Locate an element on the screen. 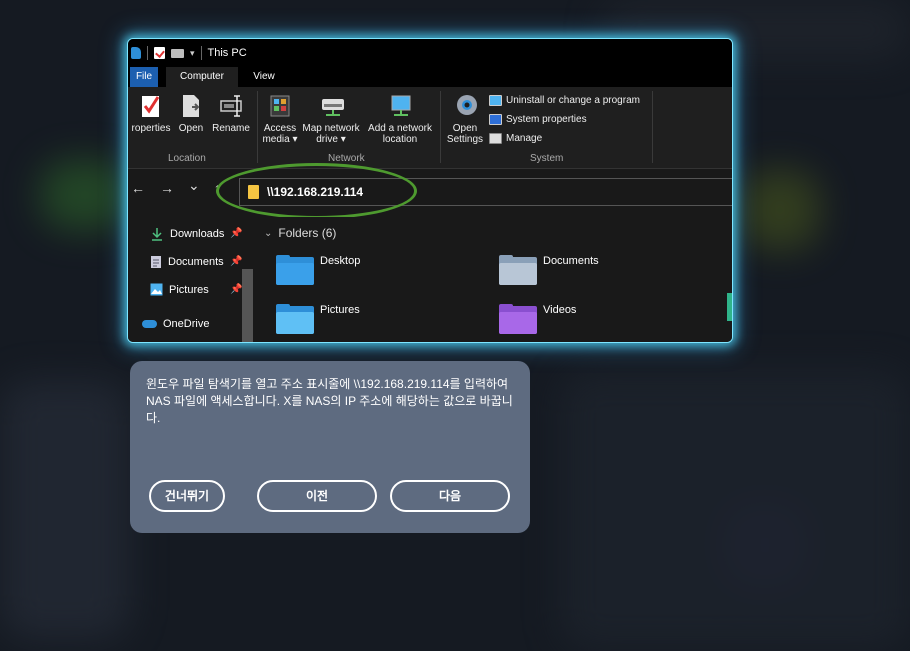 This screenshot has height=651, width=910. recent-locations-chevron-icon: ⌄ is located at coordinates (194, 185).